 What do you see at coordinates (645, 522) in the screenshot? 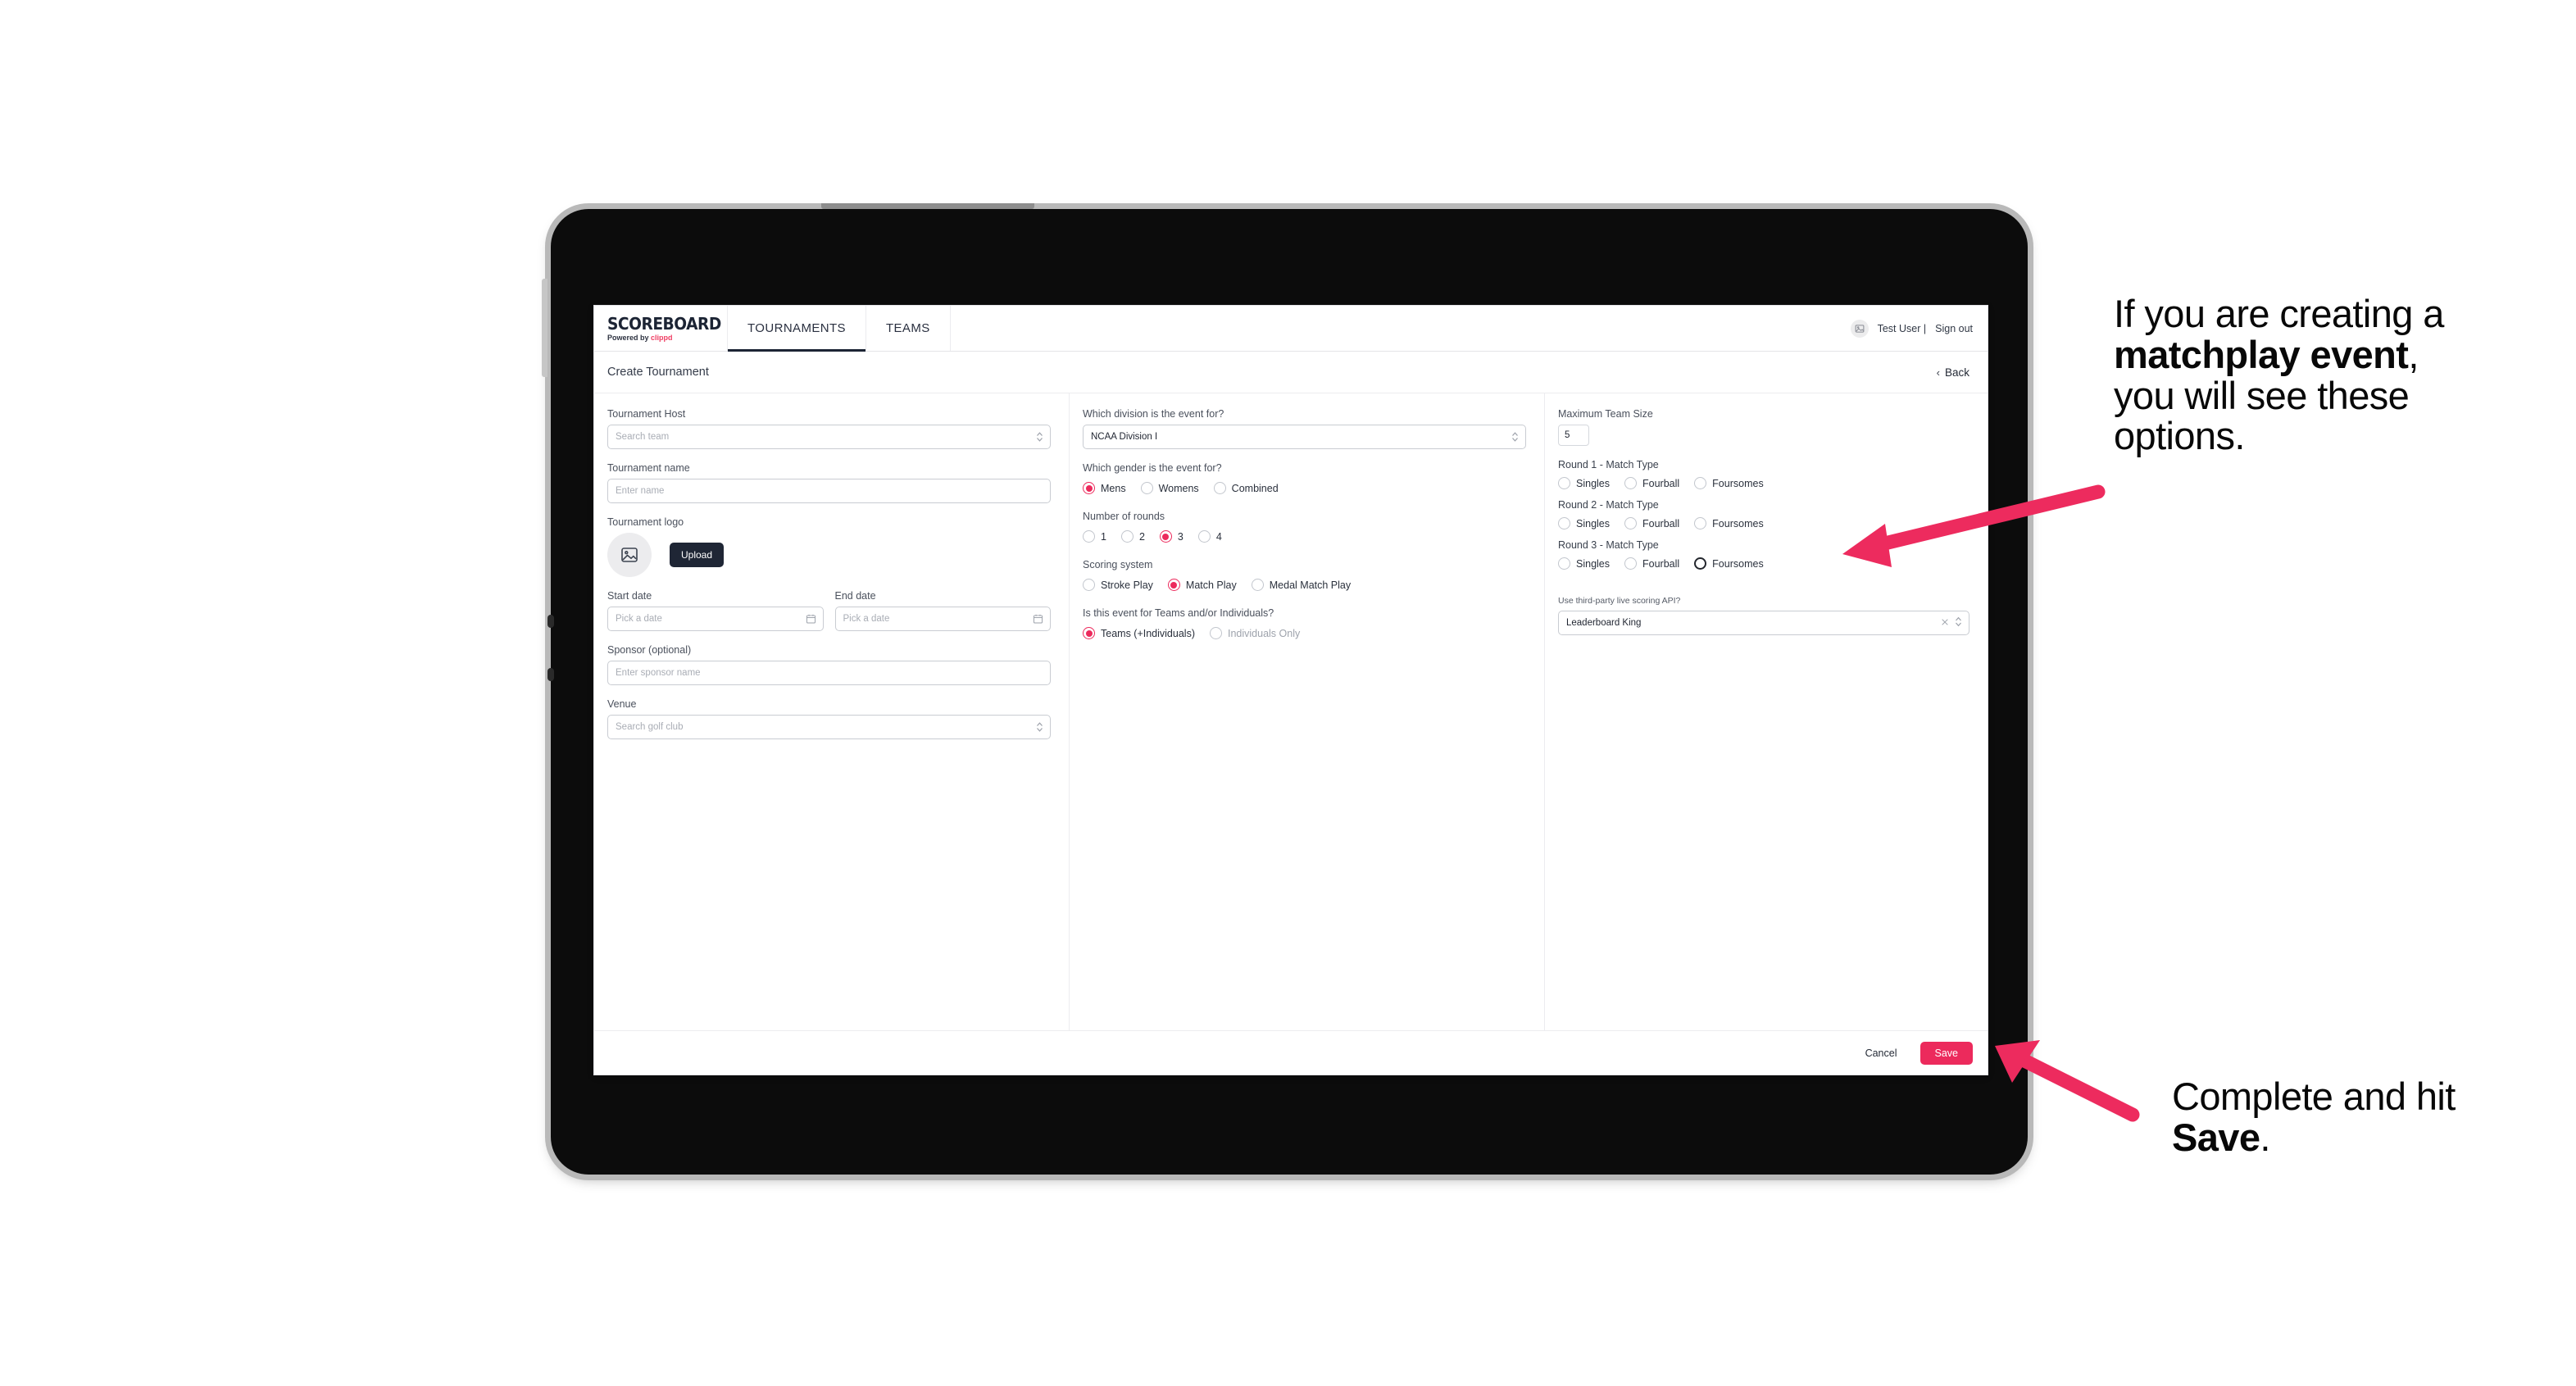
I see `tournament-logo-label: Tournament logo` at bounding box center [645, 522].